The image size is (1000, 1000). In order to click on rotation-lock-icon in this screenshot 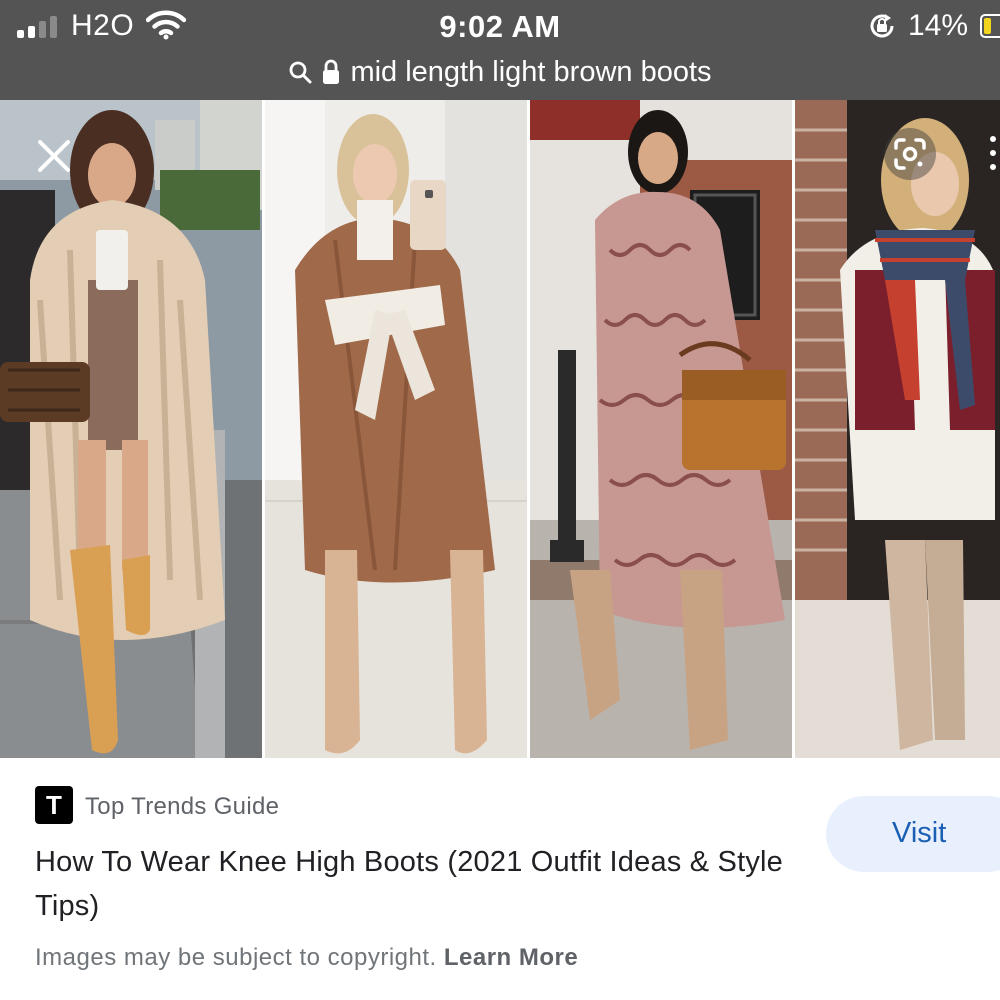, I will do `click(882, 26)`.